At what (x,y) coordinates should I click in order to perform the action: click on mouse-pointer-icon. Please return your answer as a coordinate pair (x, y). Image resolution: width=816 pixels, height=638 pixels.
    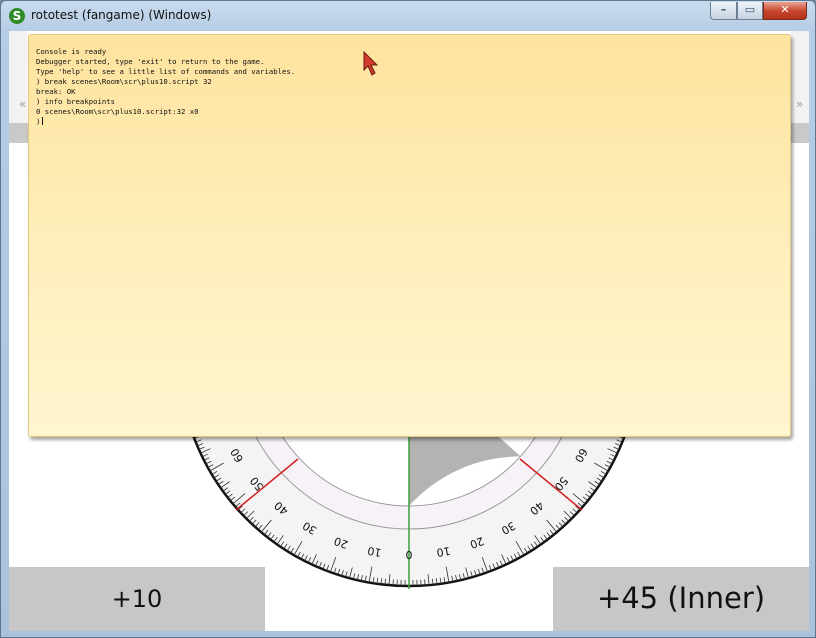
    Looking at the image, I should click on (371, 63).